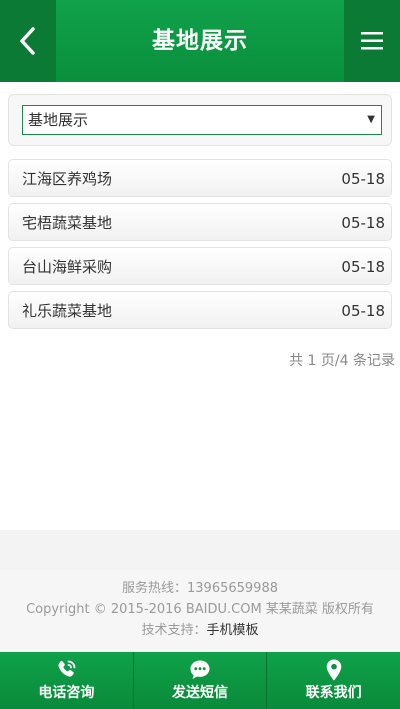  I want to click on footer-spacer, so click(200, 550).